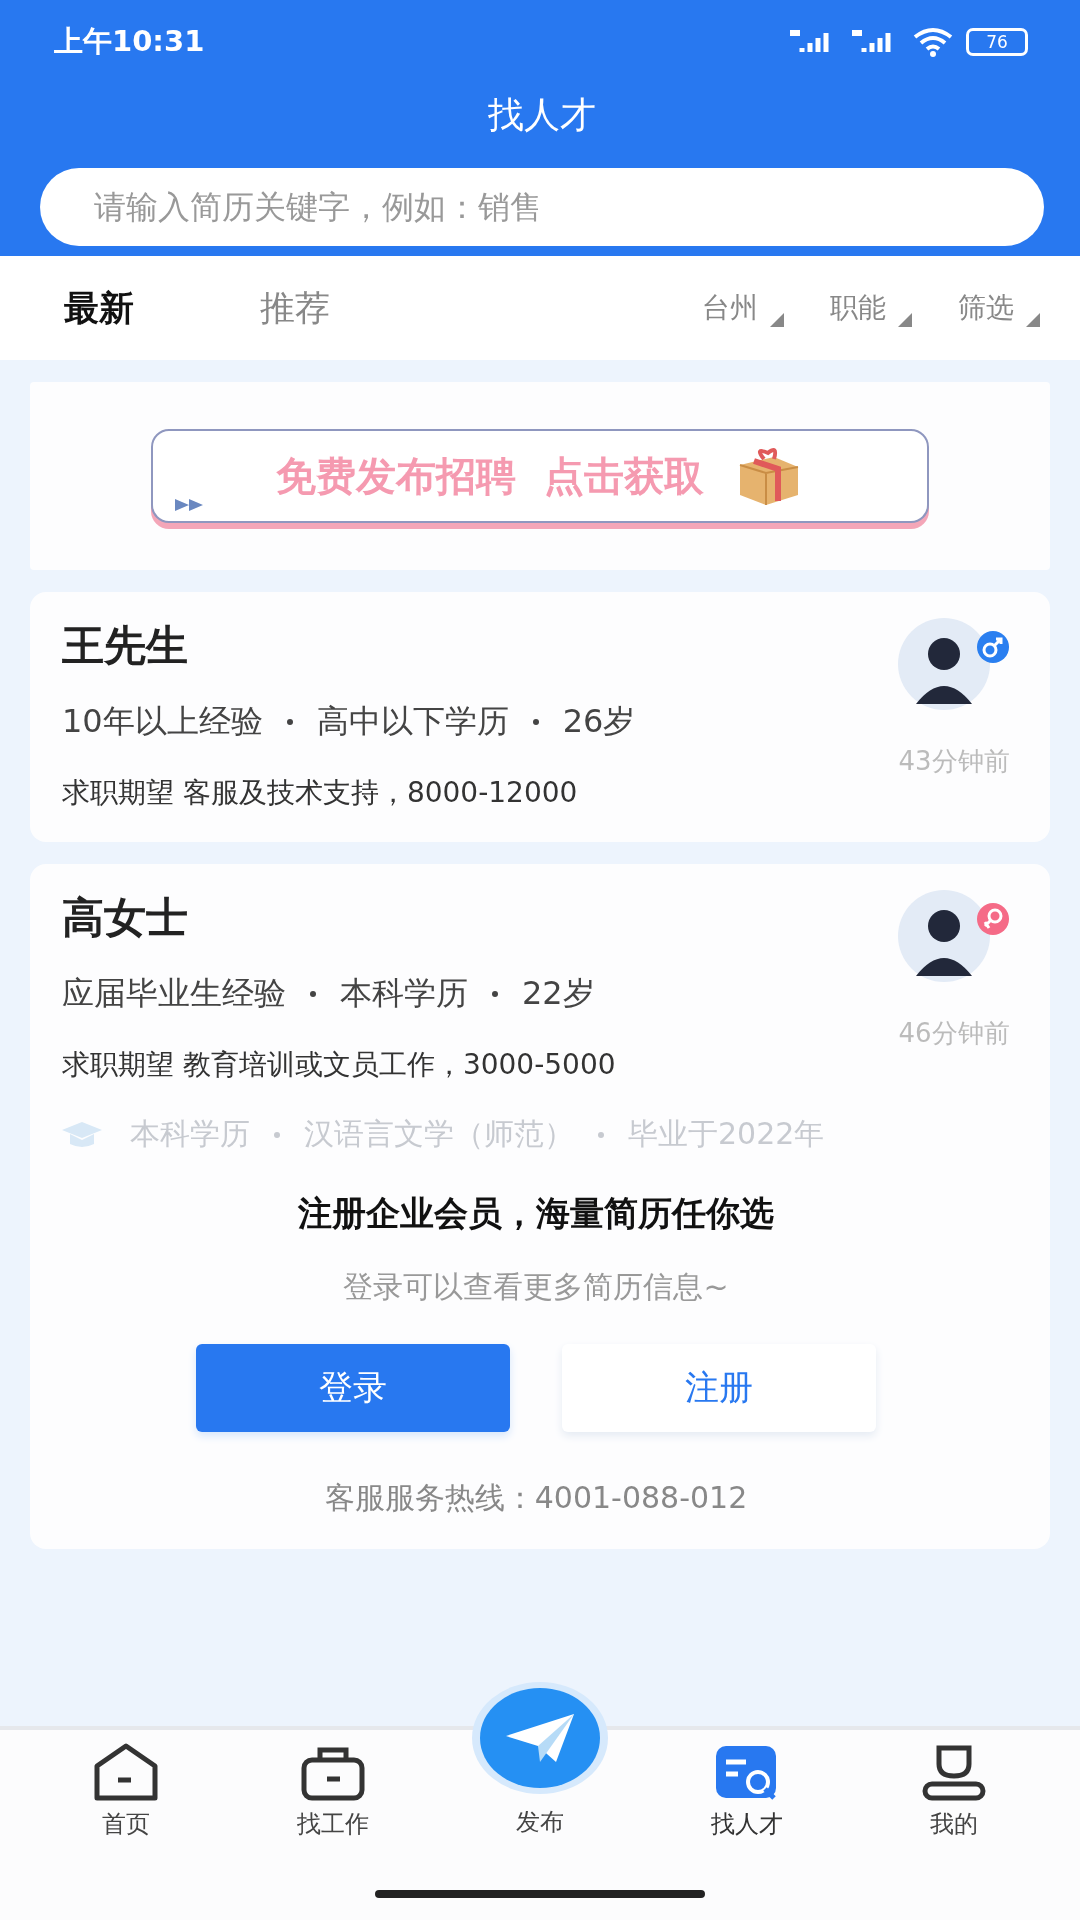 This screenshot has height=1920, width=1080. What do you see at coordinates (125, 918) in the screenshot?
I see `candidate-name: 高女士` at bounding box center [125, 918].